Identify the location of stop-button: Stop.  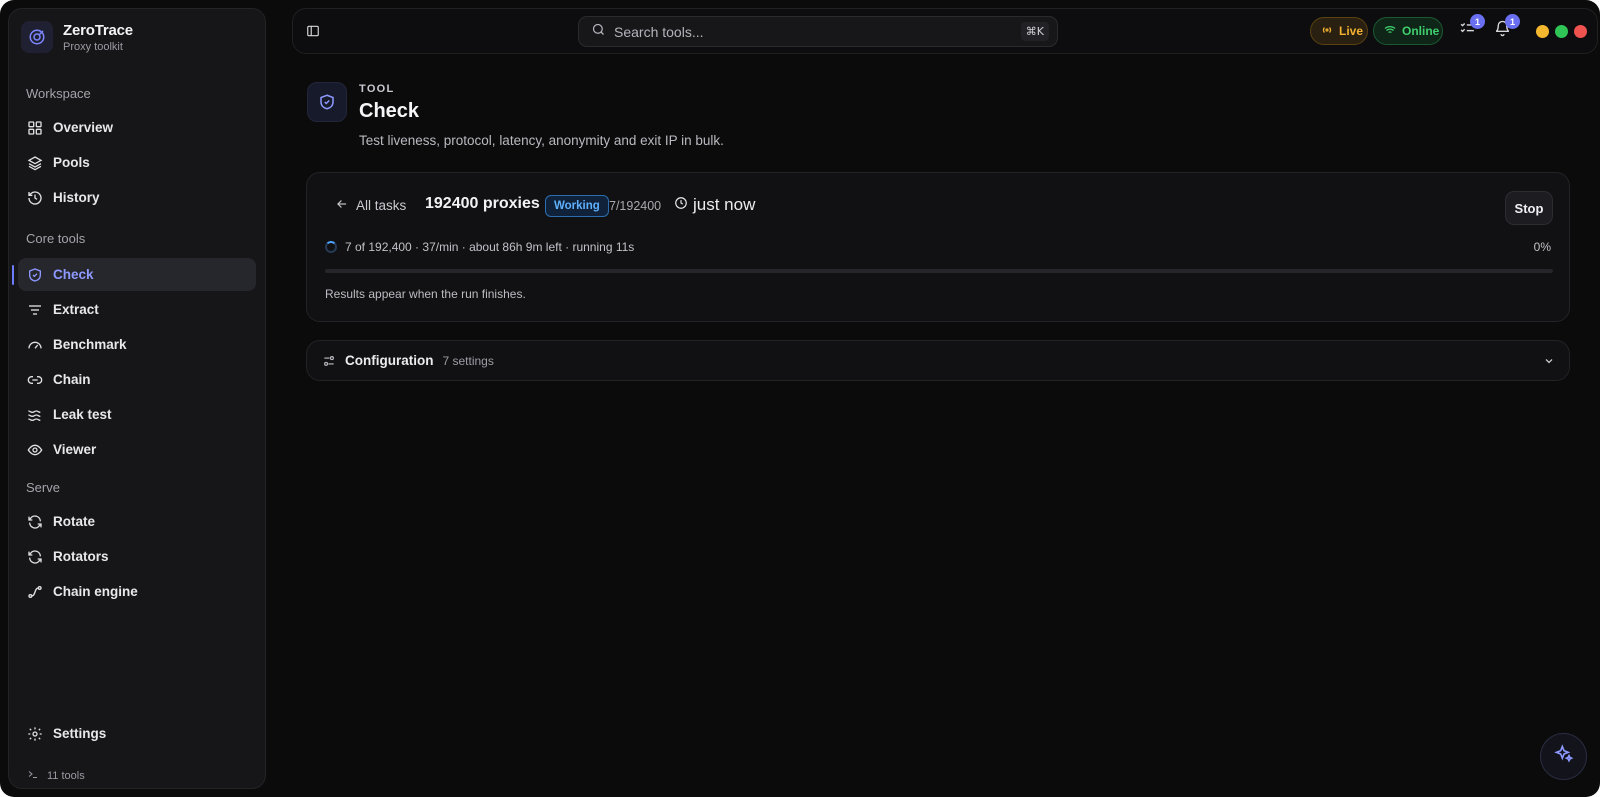
(1529, 208).